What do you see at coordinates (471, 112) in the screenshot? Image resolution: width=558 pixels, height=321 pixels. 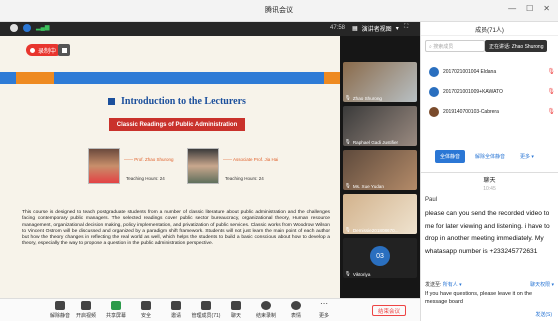 I see `member-name: 2019140700103-Cabrera` at bounding box center [471, 112].